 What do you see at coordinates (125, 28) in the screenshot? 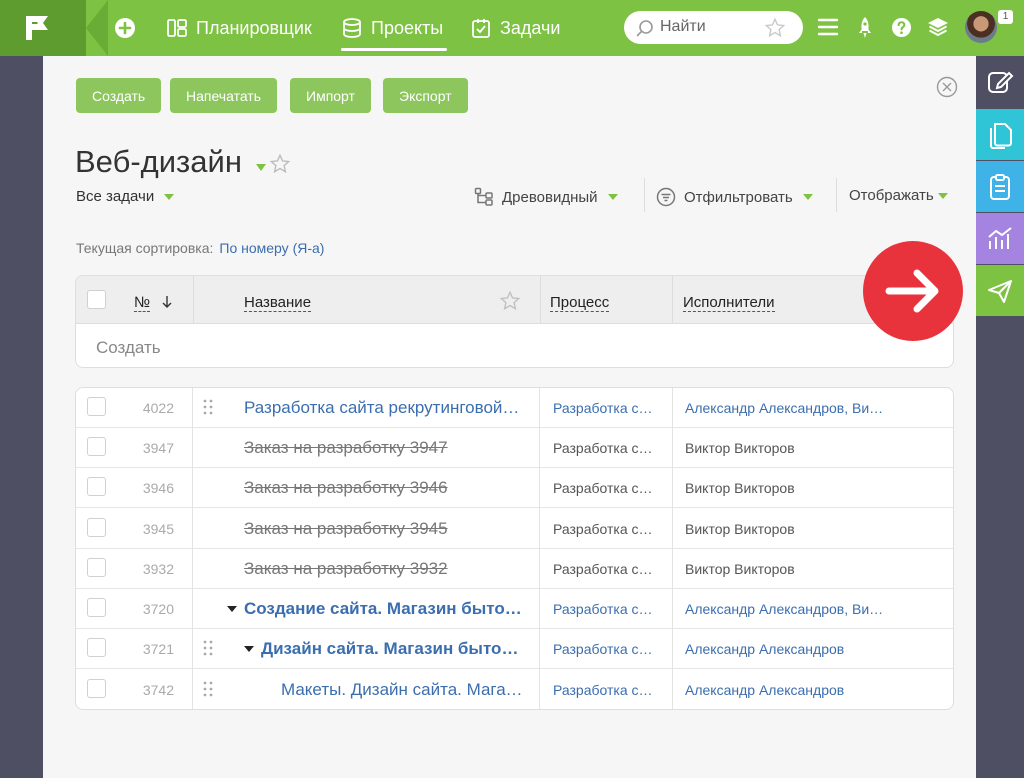
I see `add-circle-icon` at bounding box center [125, 28].